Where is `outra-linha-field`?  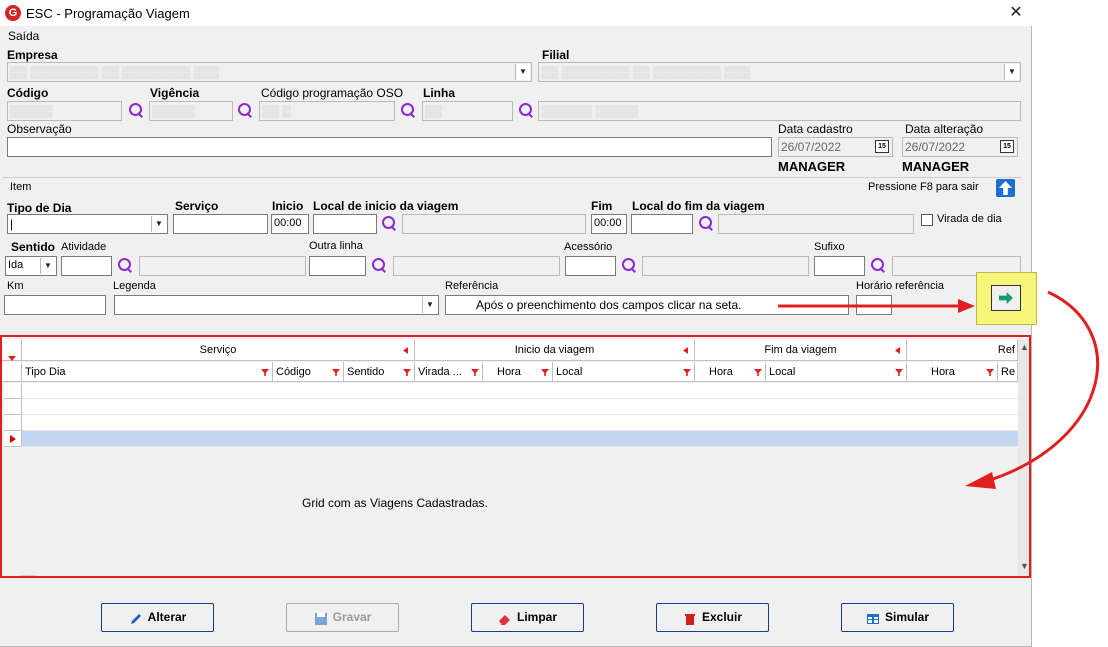 outra-linha-field is located at coordinates (337, 266).